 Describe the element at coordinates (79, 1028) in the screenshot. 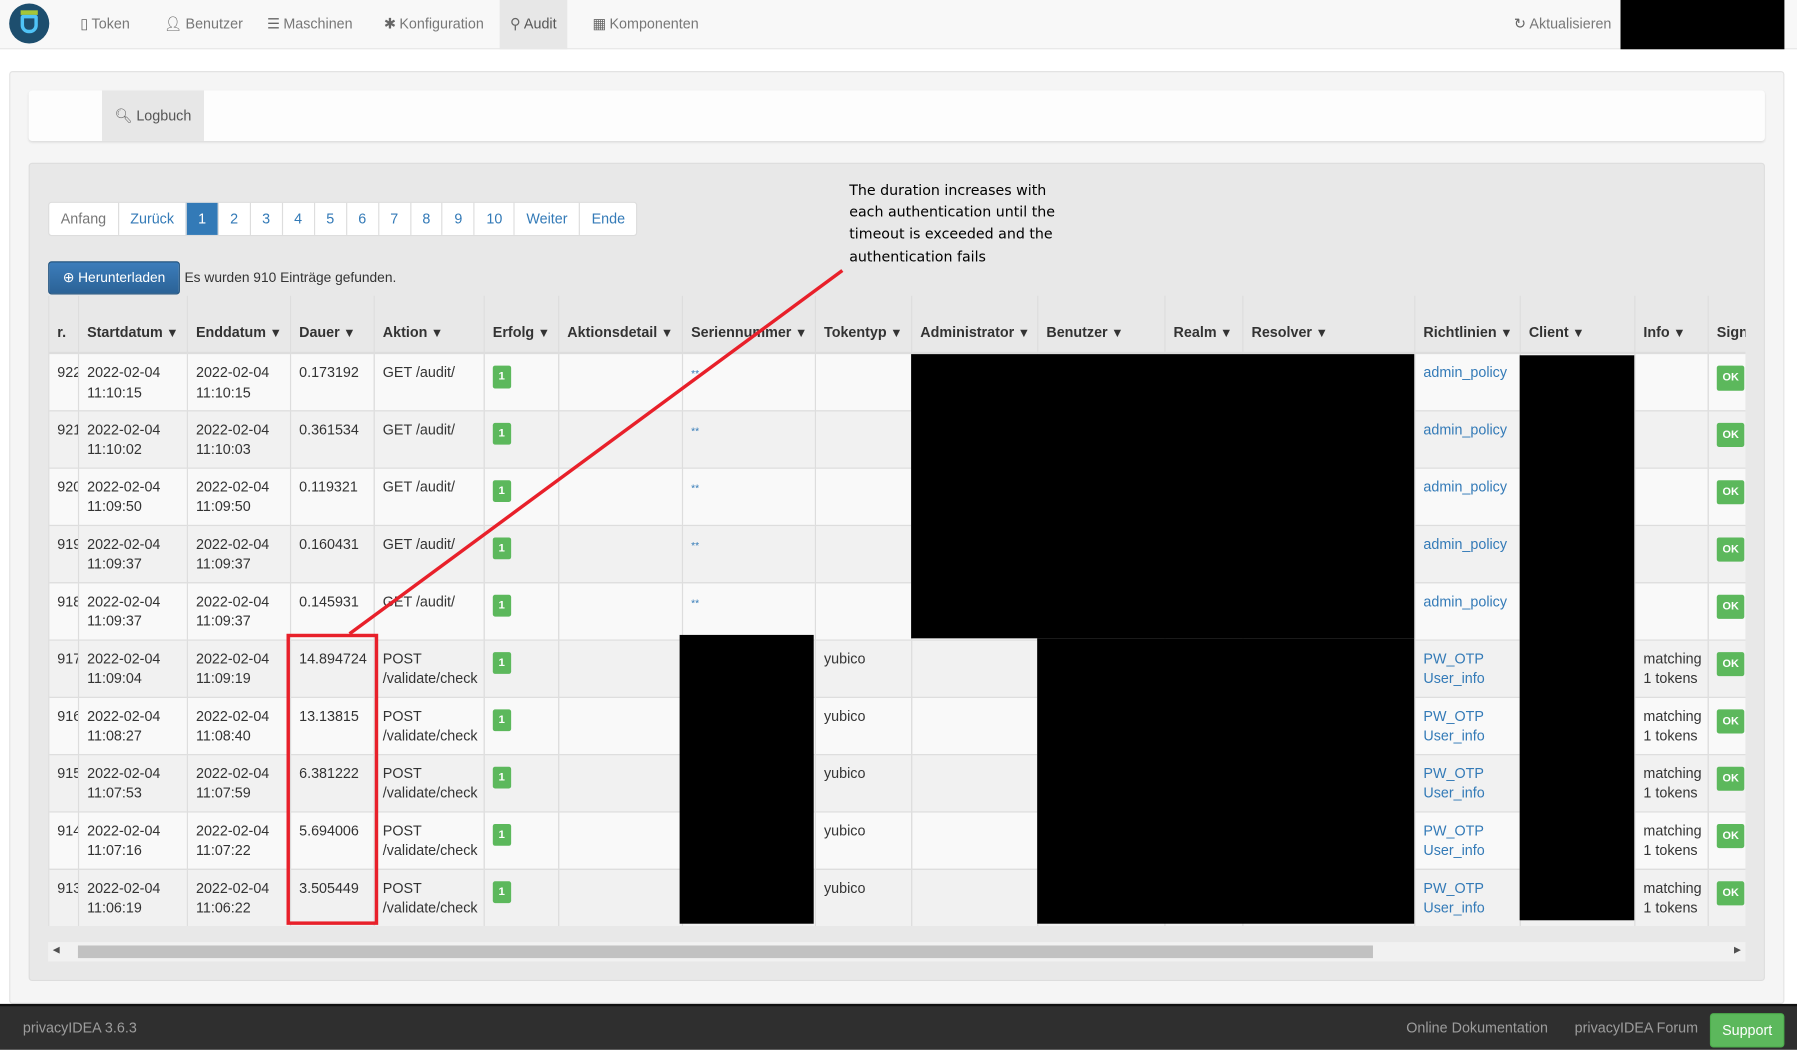

I see `version-label: privacyIDEA 3.6.3` at that location.